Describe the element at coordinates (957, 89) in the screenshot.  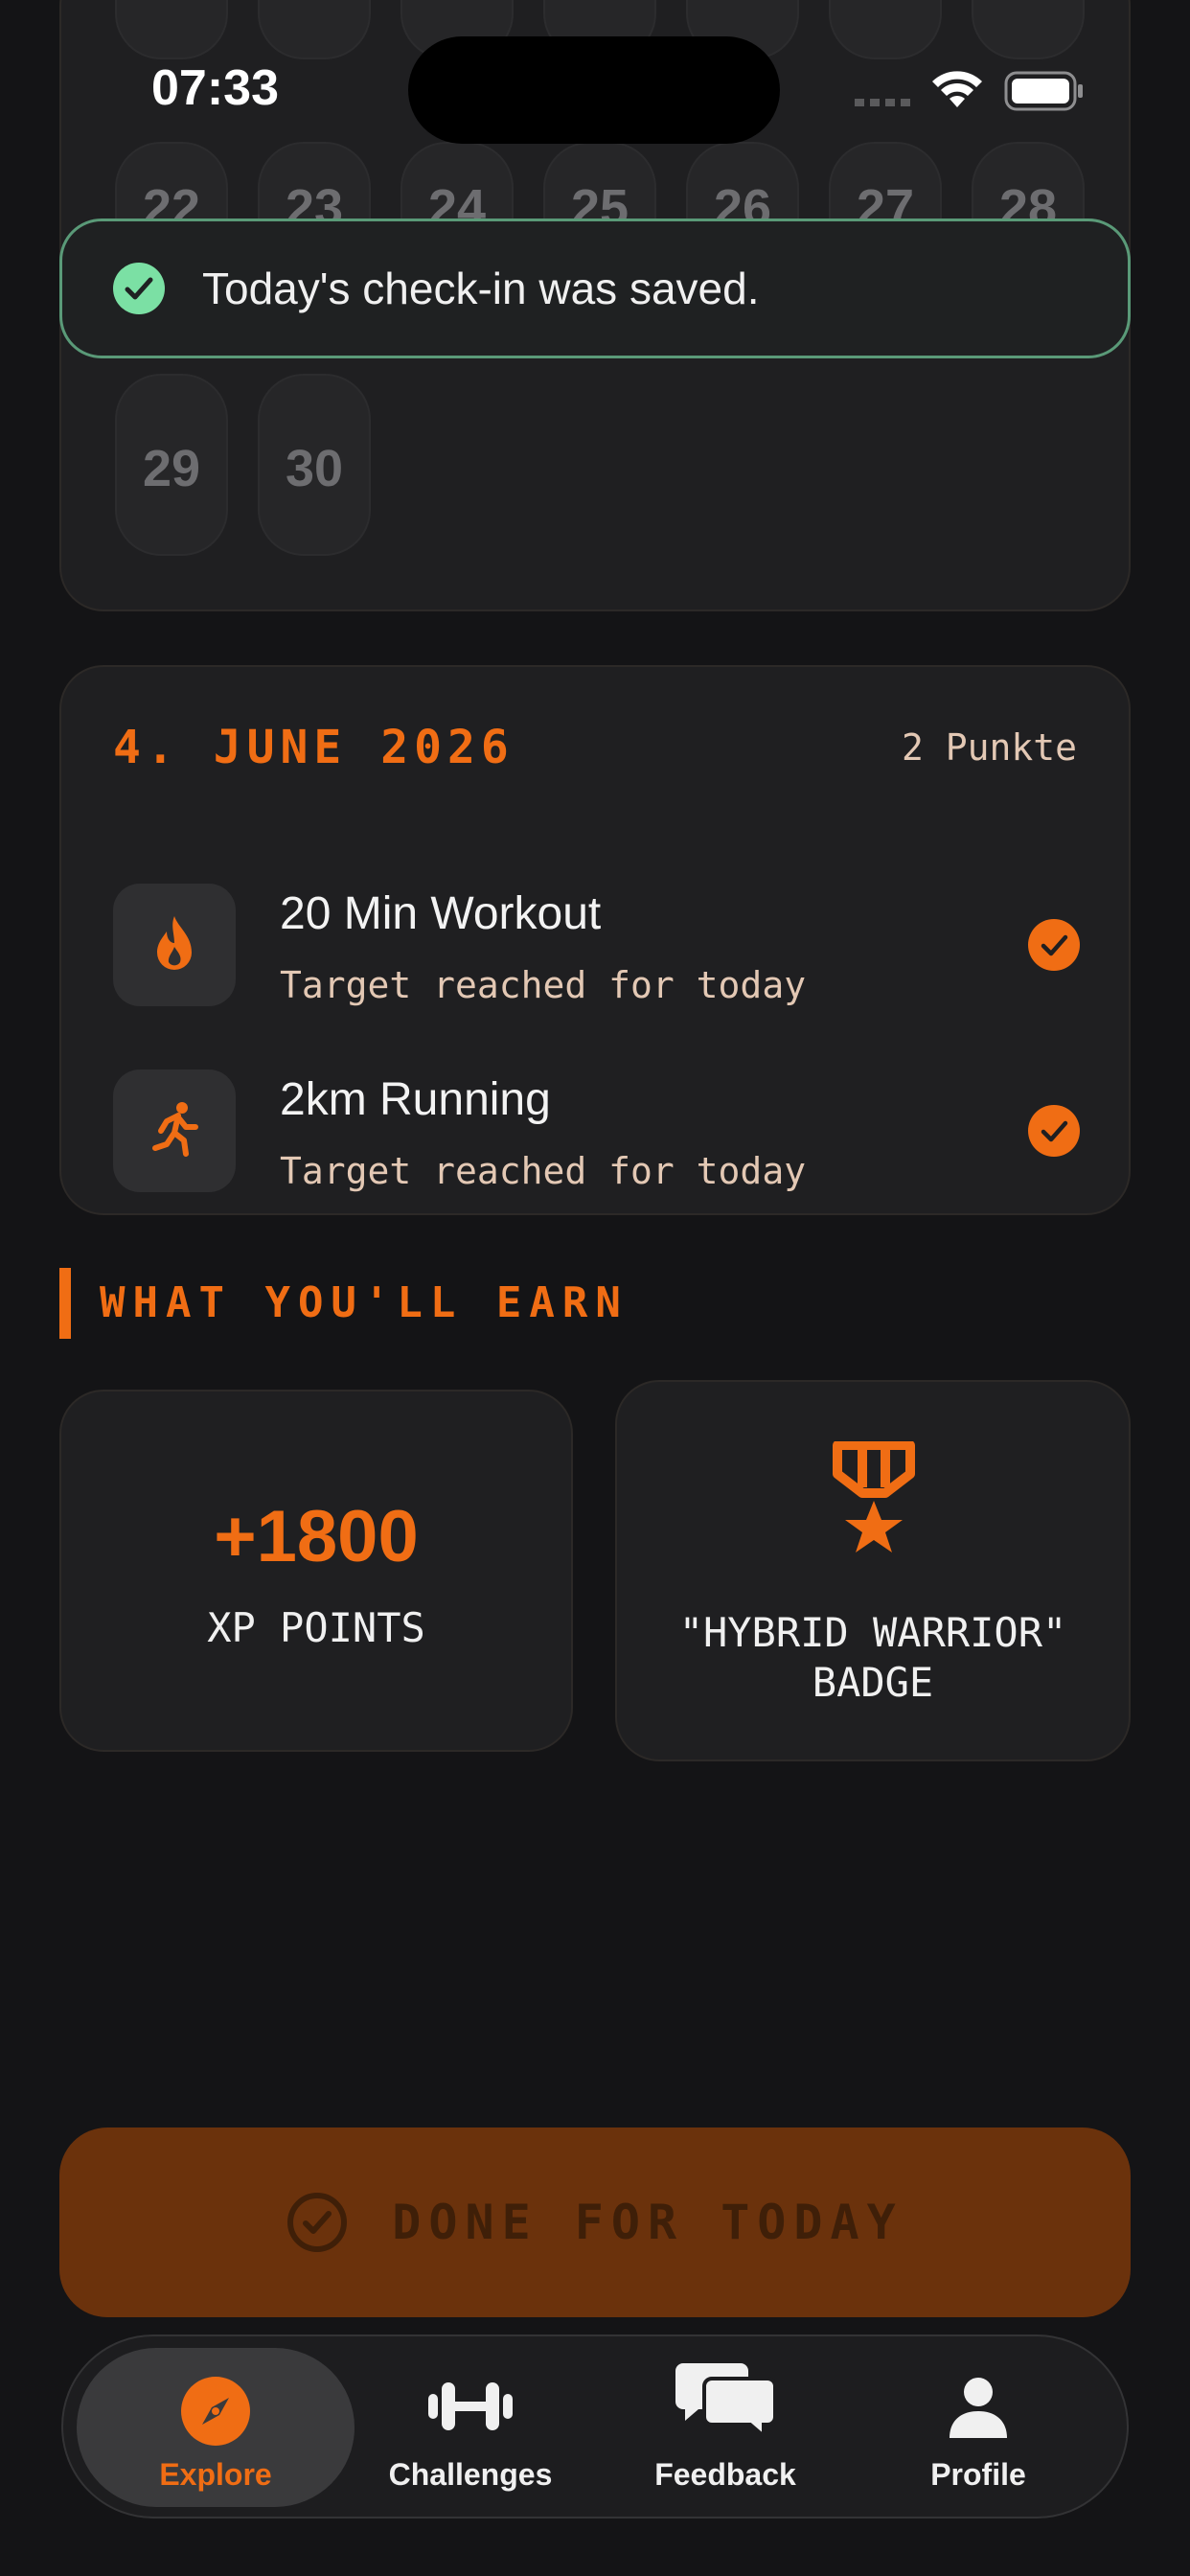
I see `wifi-icon` at that location.